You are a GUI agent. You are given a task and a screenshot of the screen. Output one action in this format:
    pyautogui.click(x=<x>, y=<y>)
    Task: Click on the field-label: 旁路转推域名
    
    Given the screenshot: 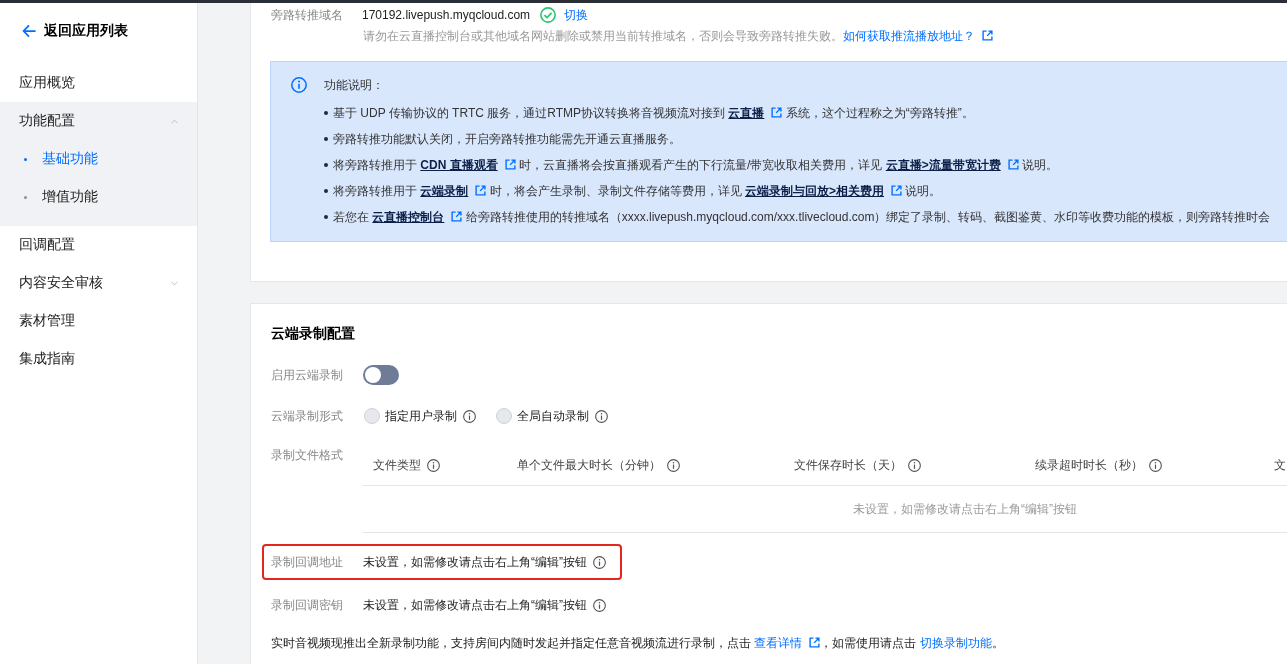 What is the action you would take?
    pyautogui.click(x=307, y=15)
    